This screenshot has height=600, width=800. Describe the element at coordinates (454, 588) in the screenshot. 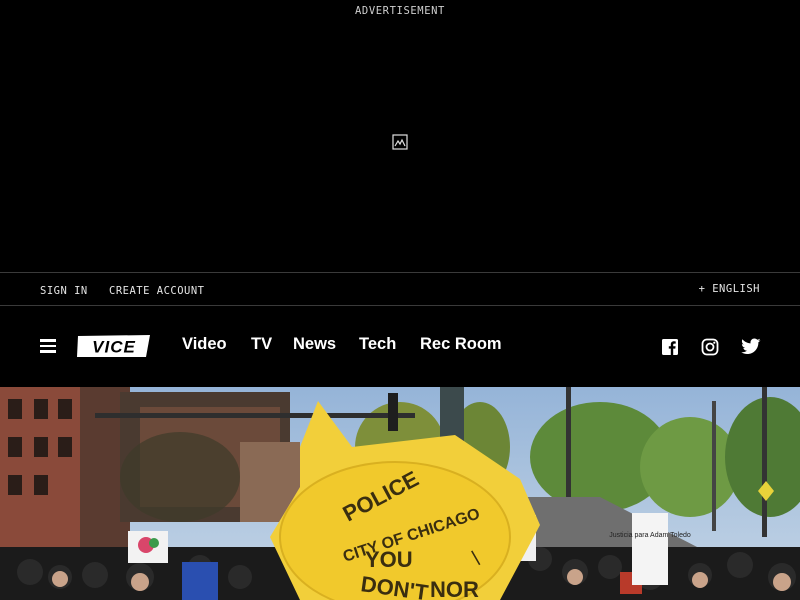

I see `sign-line-nor: NOR` at that location.